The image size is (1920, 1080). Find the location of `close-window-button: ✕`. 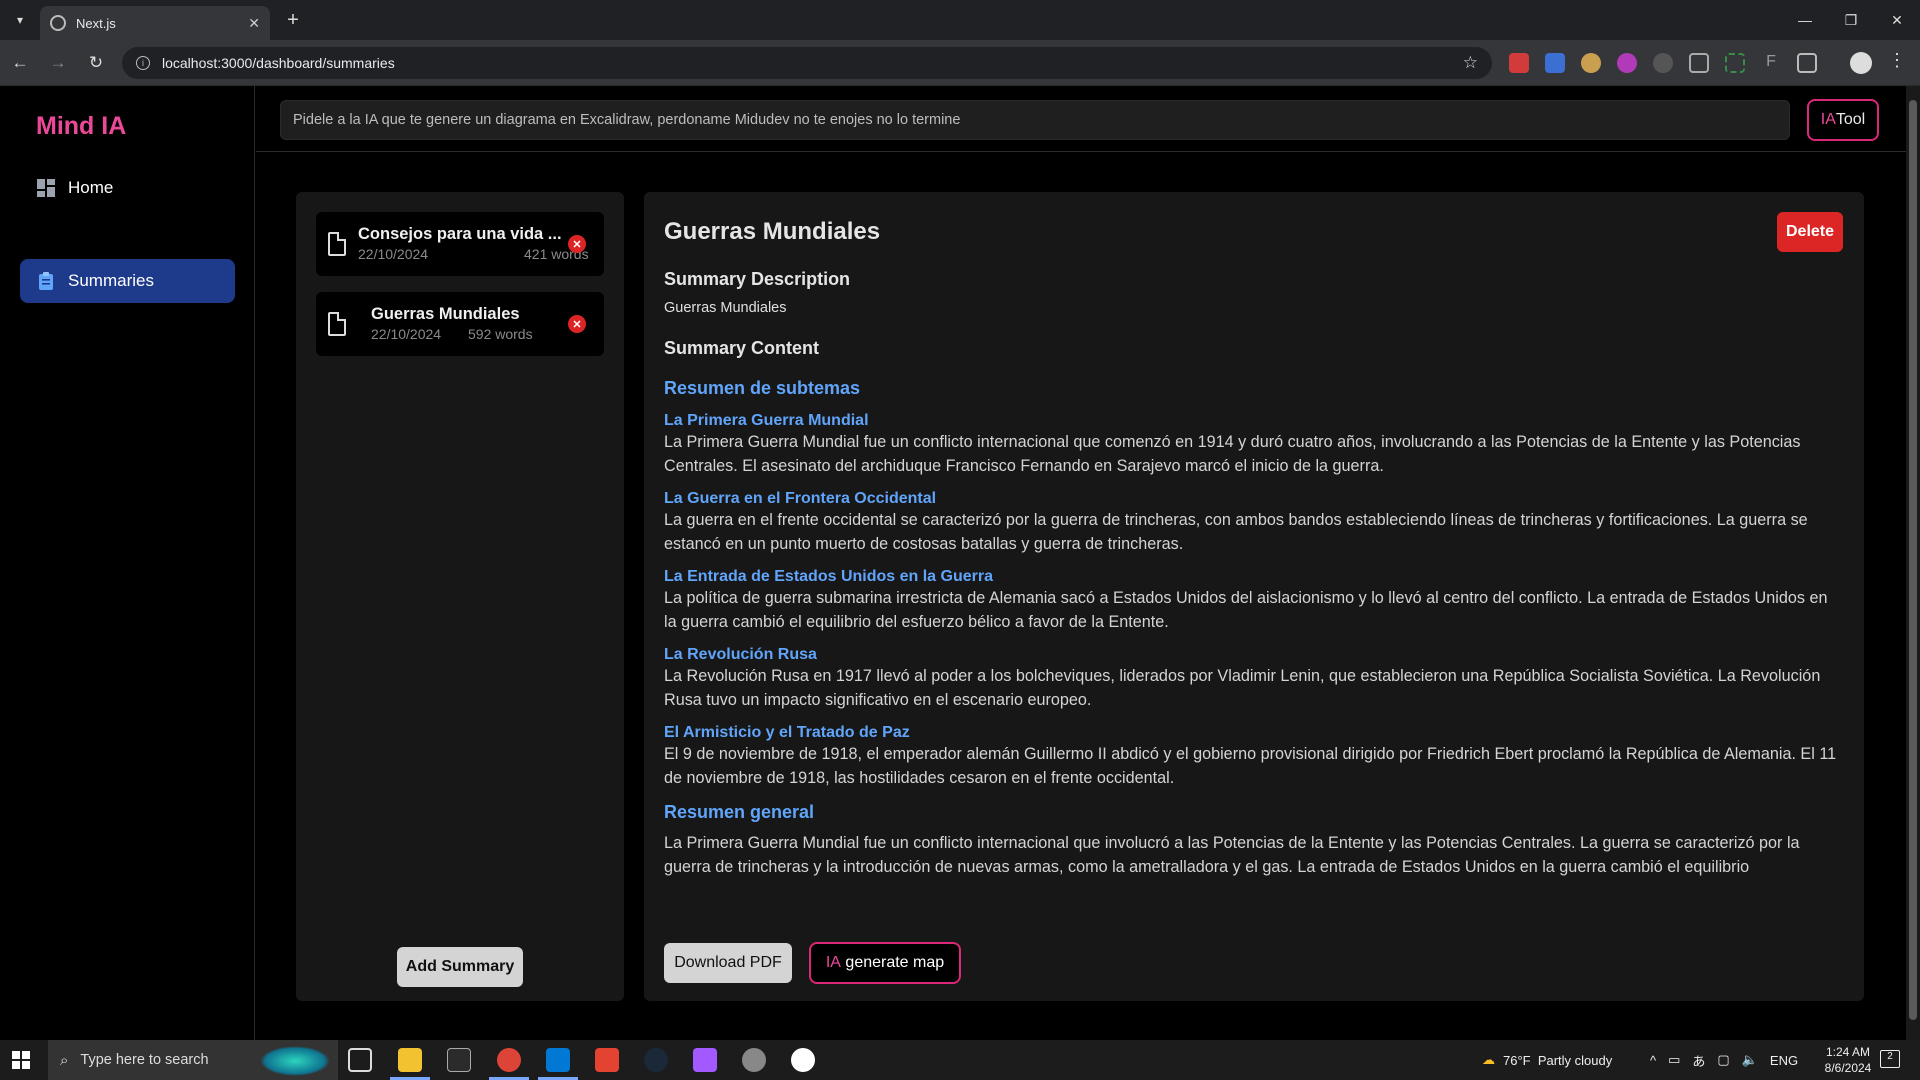

close-window-button: ✕ is located at coordinates (1897, 20).